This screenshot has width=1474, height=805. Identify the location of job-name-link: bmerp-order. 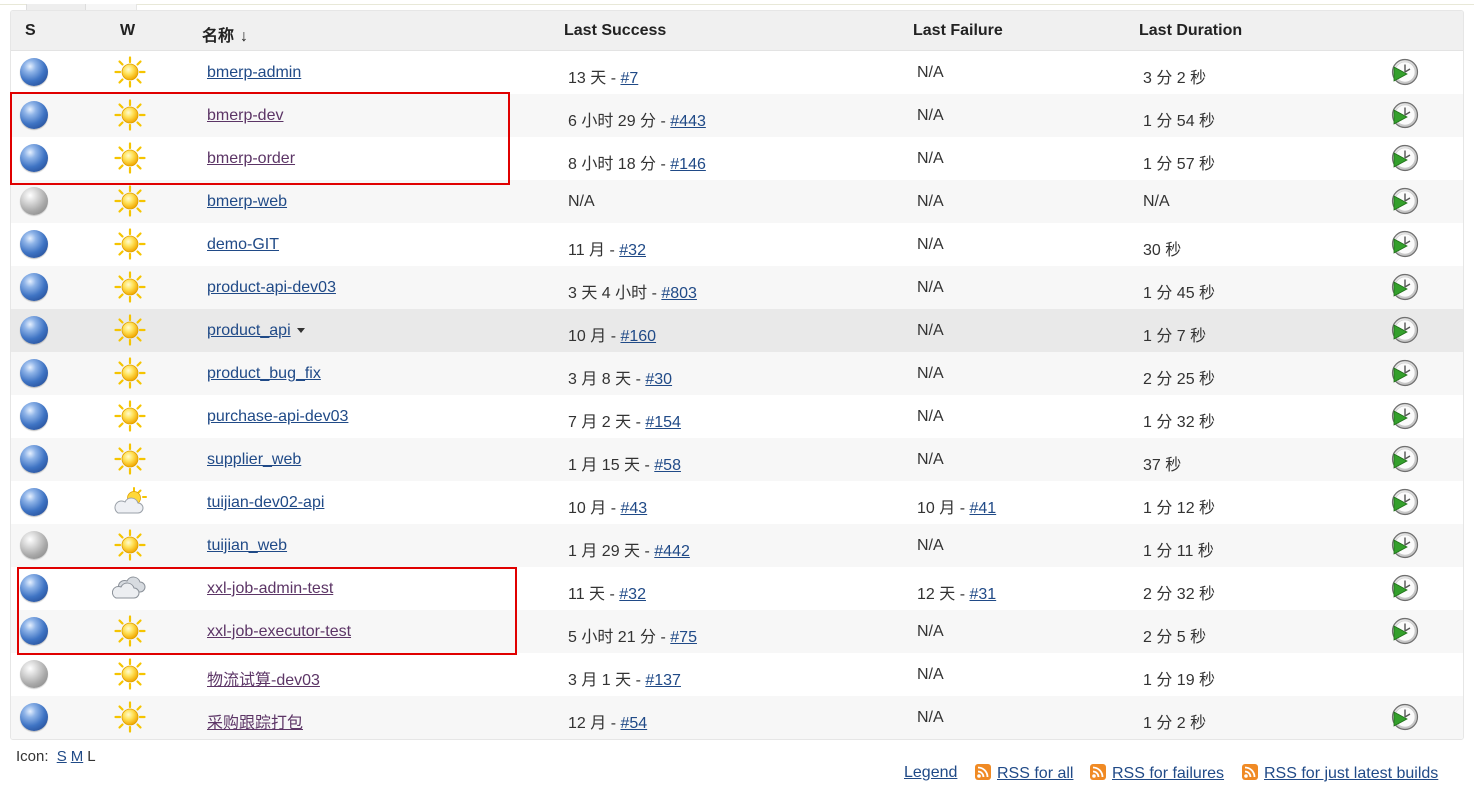
(251, 158).